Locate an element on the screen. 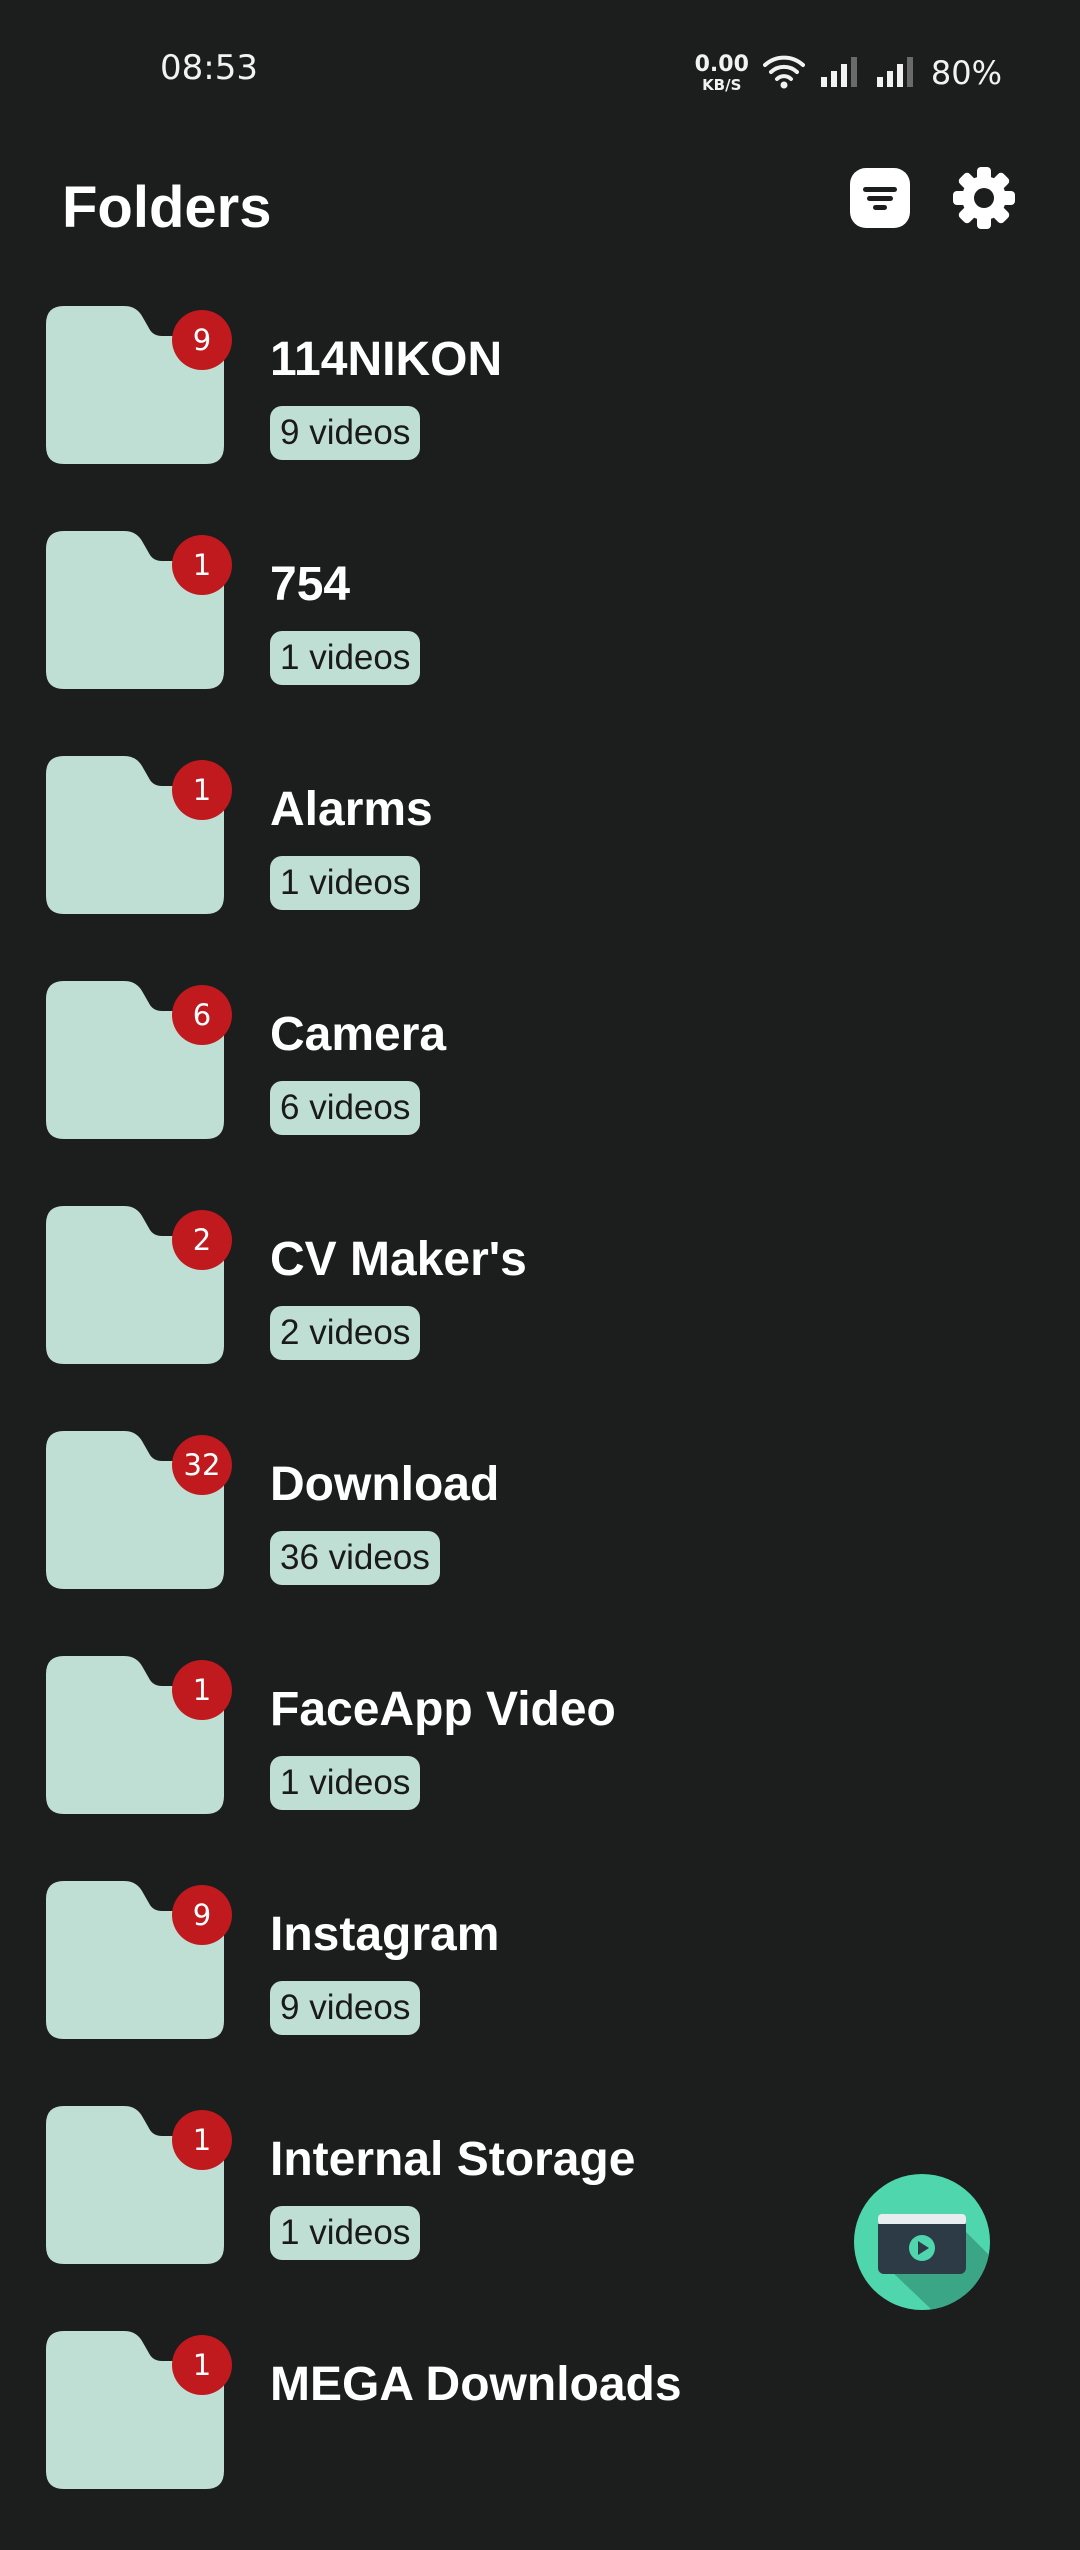 The height and width of the screenshot is (2550, 1080). folder-item: 6 Camera 6 videos is located at coordinates (540, 1087).